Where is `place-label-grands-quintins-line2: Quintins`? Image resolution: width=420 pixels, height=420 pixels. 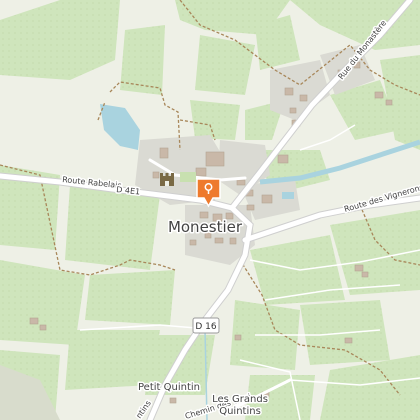 place-label-grands-quintins-line2: Quintins is located at coordinates (240, 411).